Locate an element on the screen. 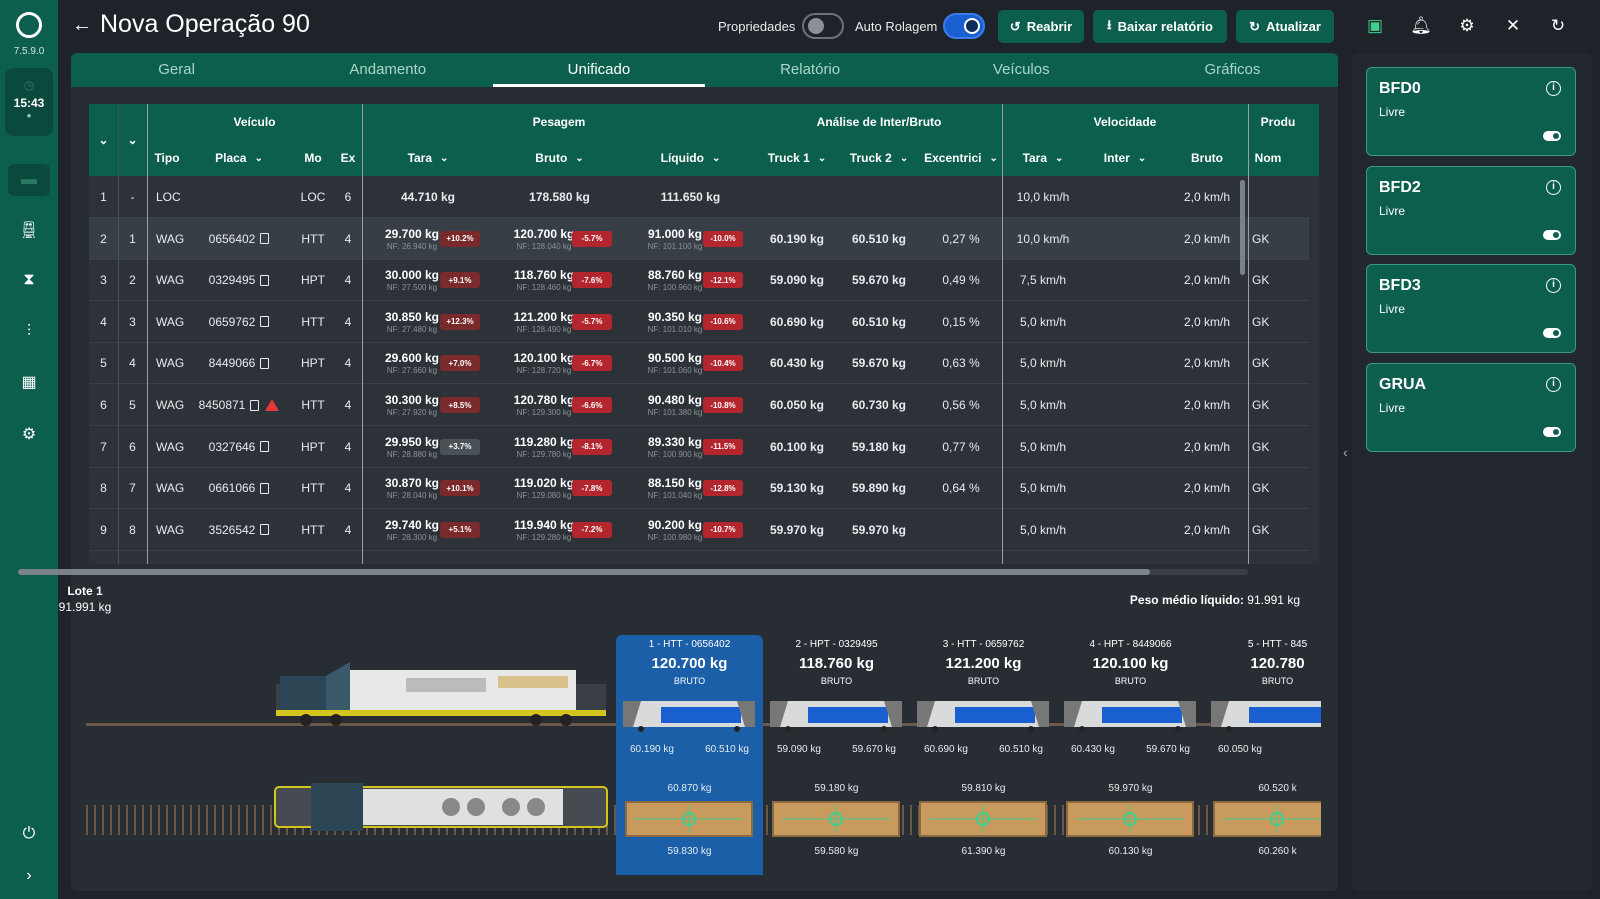 The width and height of the screenshot is (1600, 899). cell-modelo: HTT is located at coordinates (313, 529).